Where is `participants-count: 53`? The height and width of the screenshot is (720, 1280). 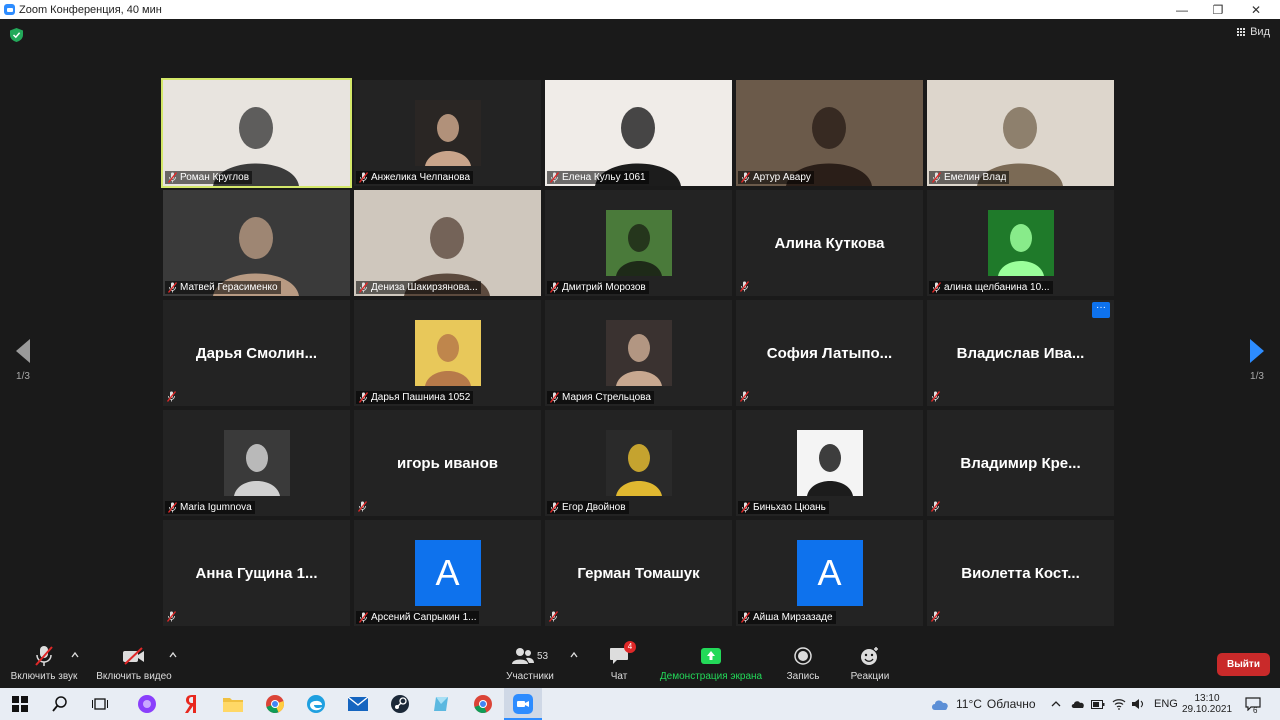 participants-count: 53 is located at coordinates (542, 656).